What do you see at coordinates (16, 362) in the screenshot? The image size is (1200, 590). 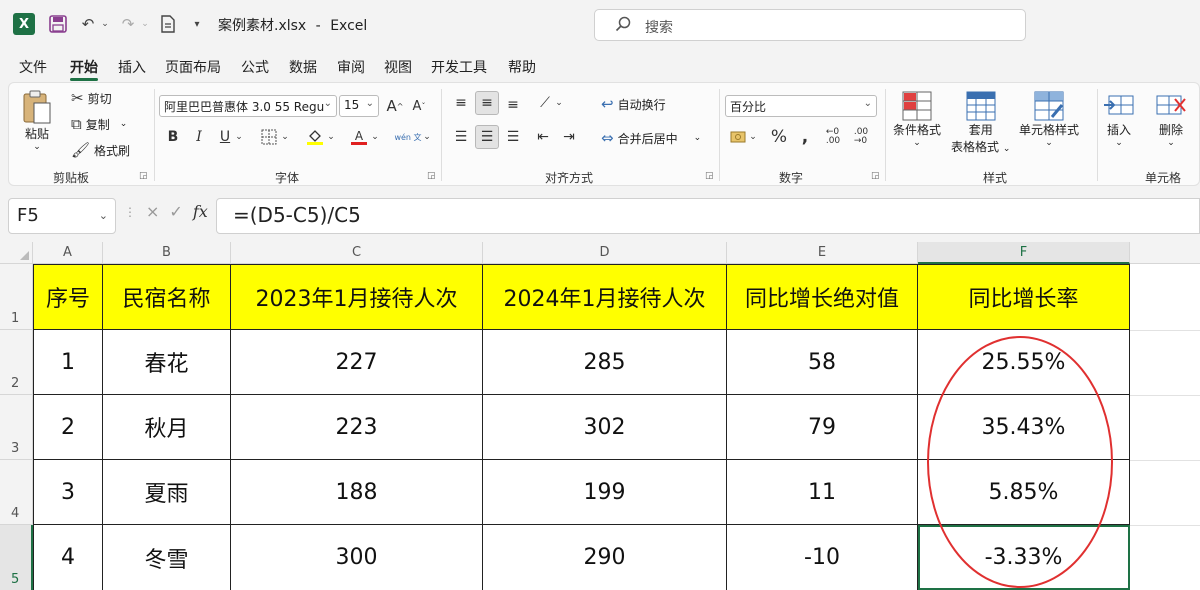 I see `row-header-2: 2` at bounding box center [16, 362].